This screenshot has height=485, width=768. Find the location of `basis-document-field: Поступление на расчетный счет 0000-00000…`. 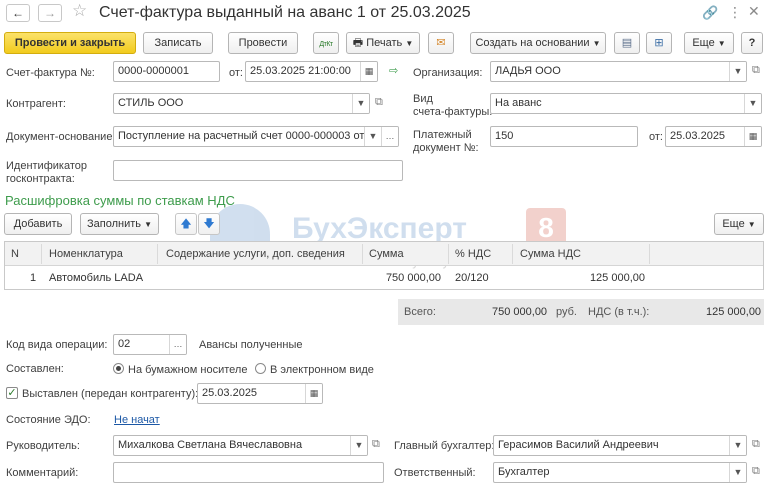

basis-document-field: Поступление на расчетный счет 0000-00000… is located at coordinates (256, 136).